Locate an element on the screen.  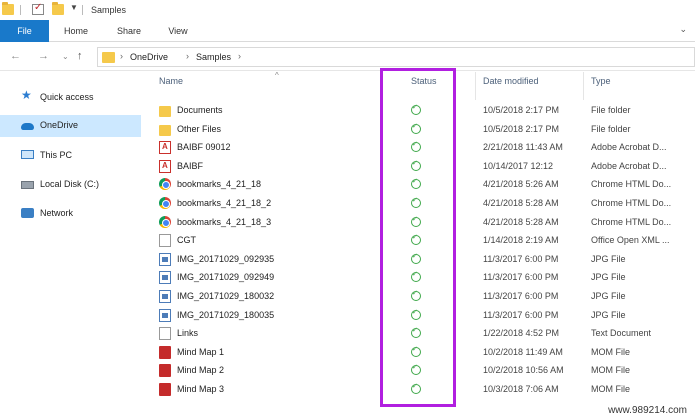
sidebar-item-onedrive: OneDrive is located at coordinates (70, 126).